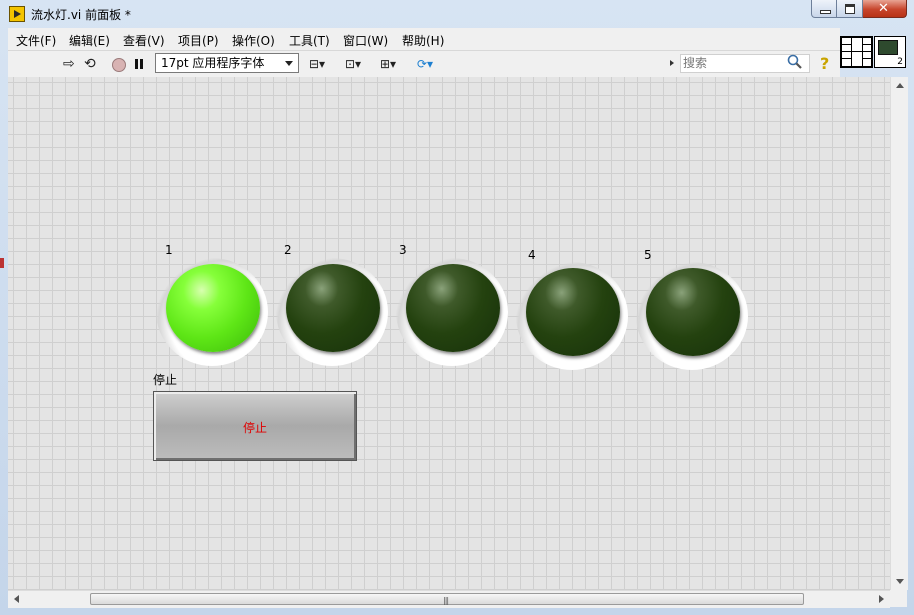 Image resolution: width=914 pixels, height=615 pixels. I want to click on font-select: 17pt 应用程序字体, so click(227, 63).